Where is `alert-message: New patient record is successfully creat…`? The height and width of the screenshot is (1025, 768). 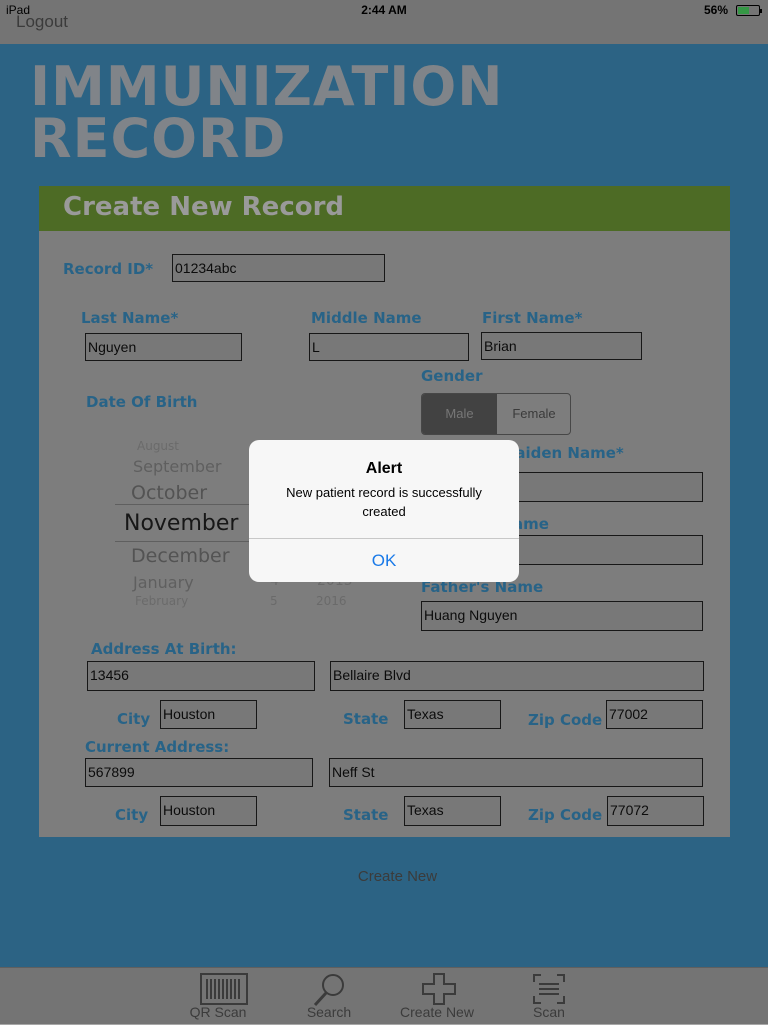 alert-message: New patient record is successfully creat… is located at coordinates (384, 502).